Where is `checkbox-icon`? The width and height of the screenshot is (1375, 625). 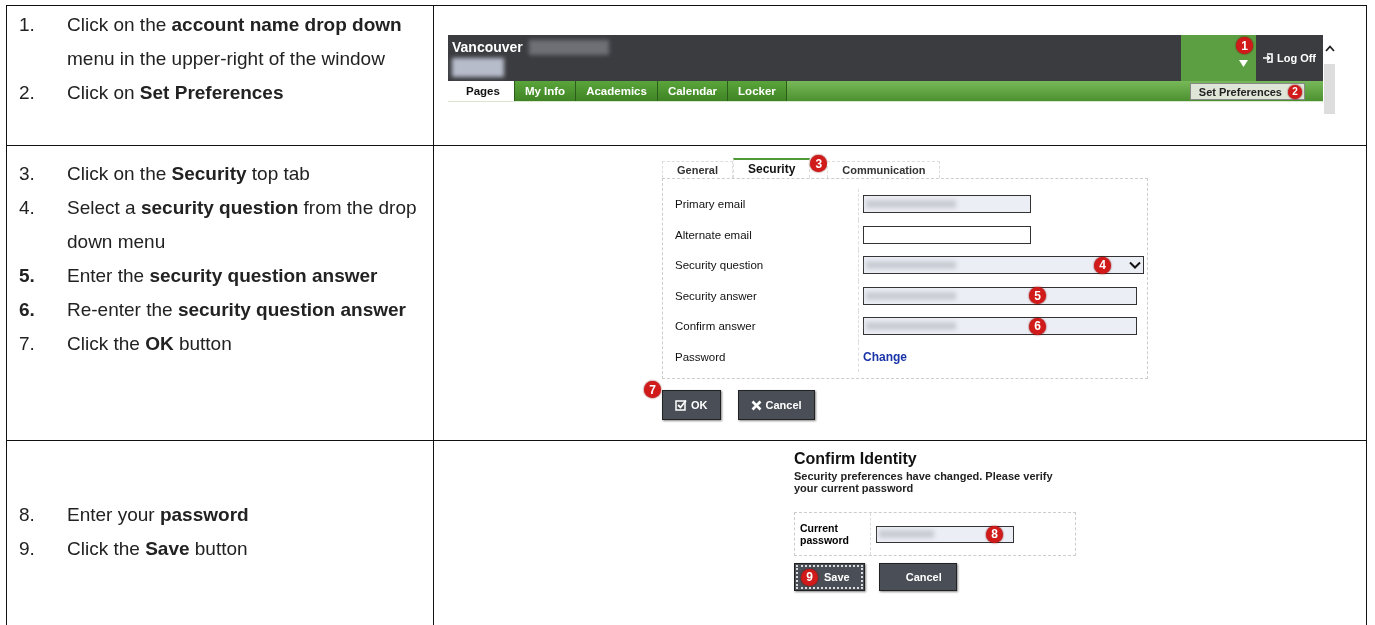
checkbox-icon is located at coordinates (681, 405).